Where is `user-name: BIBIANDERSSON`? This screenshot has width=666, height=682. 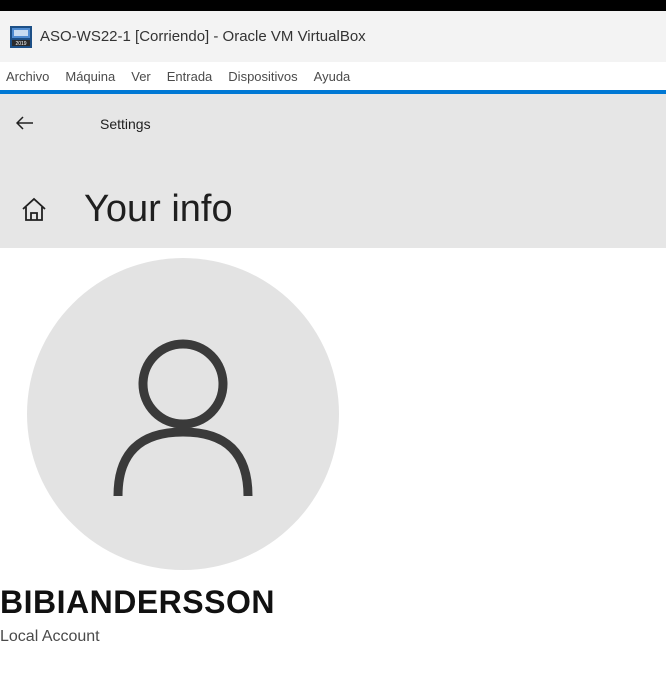
user-name: BIBIANDERSSON is located at coordinates (137, 602).